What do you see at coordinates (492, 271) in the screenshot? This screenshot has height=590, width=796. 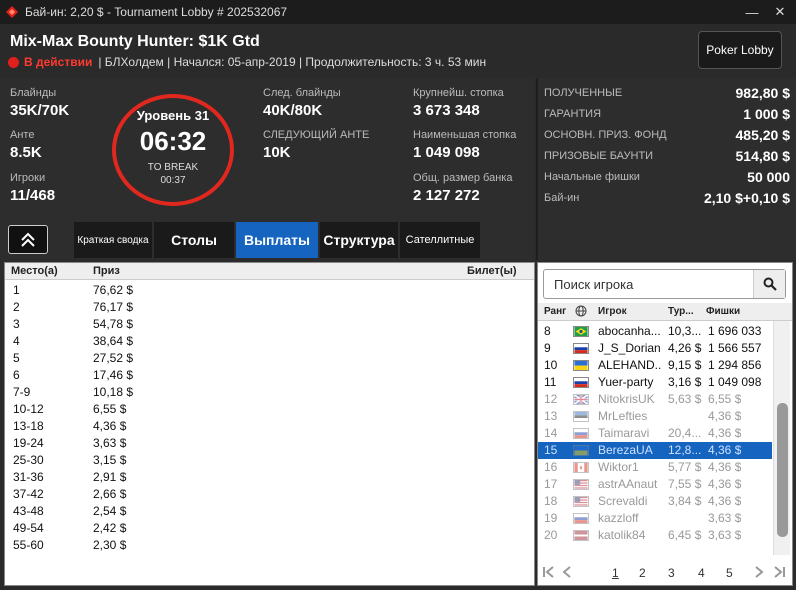 I see `column-tickets: Билет(ы)` at bounding box center [492, 271].